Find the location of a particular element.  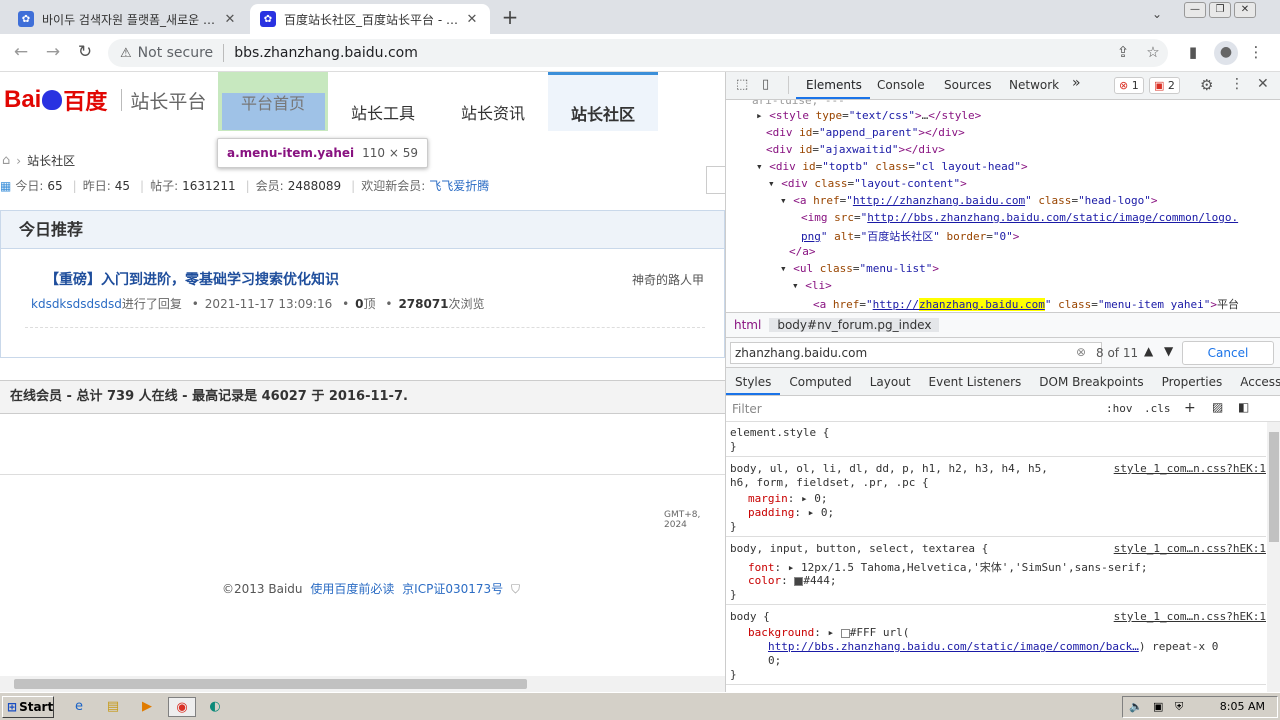

new-tab-icon: + is located at coordinates (510, 18).